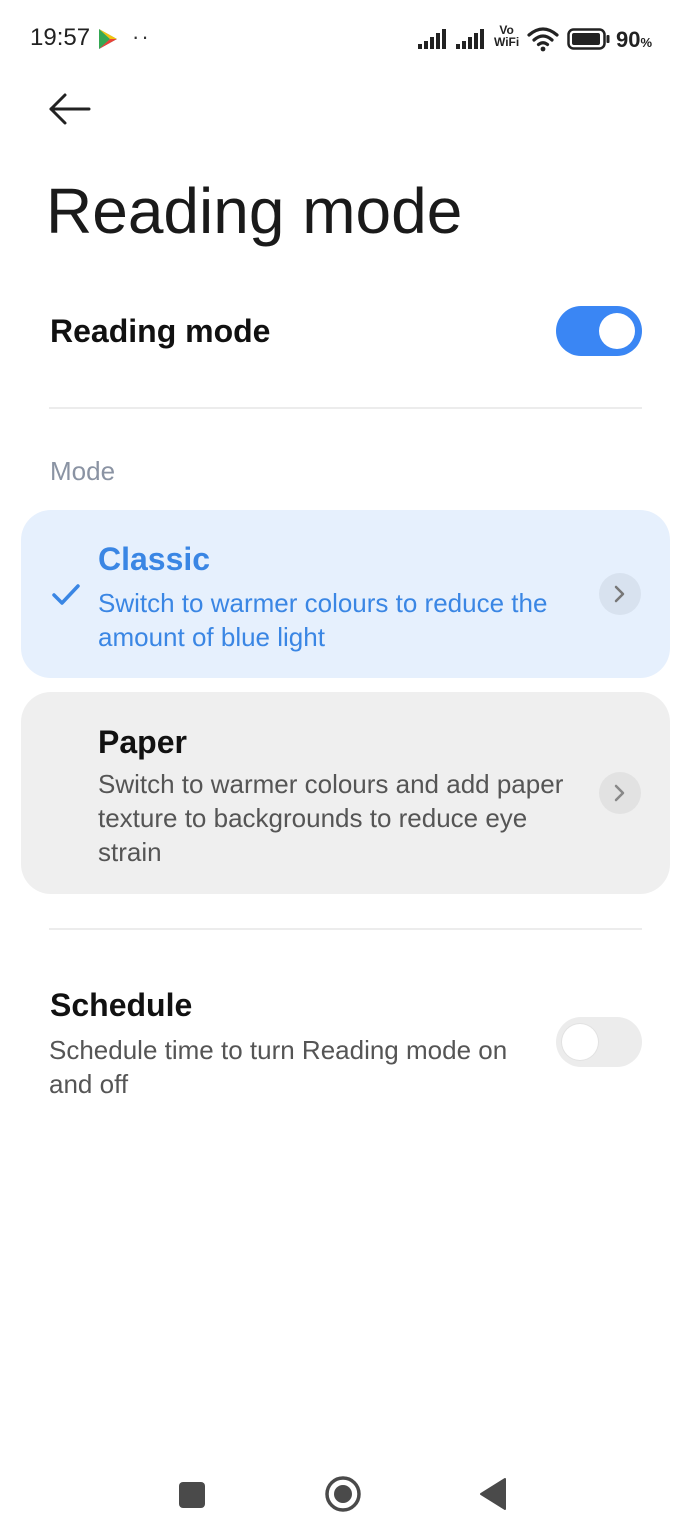 The height and width of the screenshot is (1536, 691). What do you see at coordinates (588, 39) in the screenshot?
I see `battery-icon` at bounding box center [588, 39].